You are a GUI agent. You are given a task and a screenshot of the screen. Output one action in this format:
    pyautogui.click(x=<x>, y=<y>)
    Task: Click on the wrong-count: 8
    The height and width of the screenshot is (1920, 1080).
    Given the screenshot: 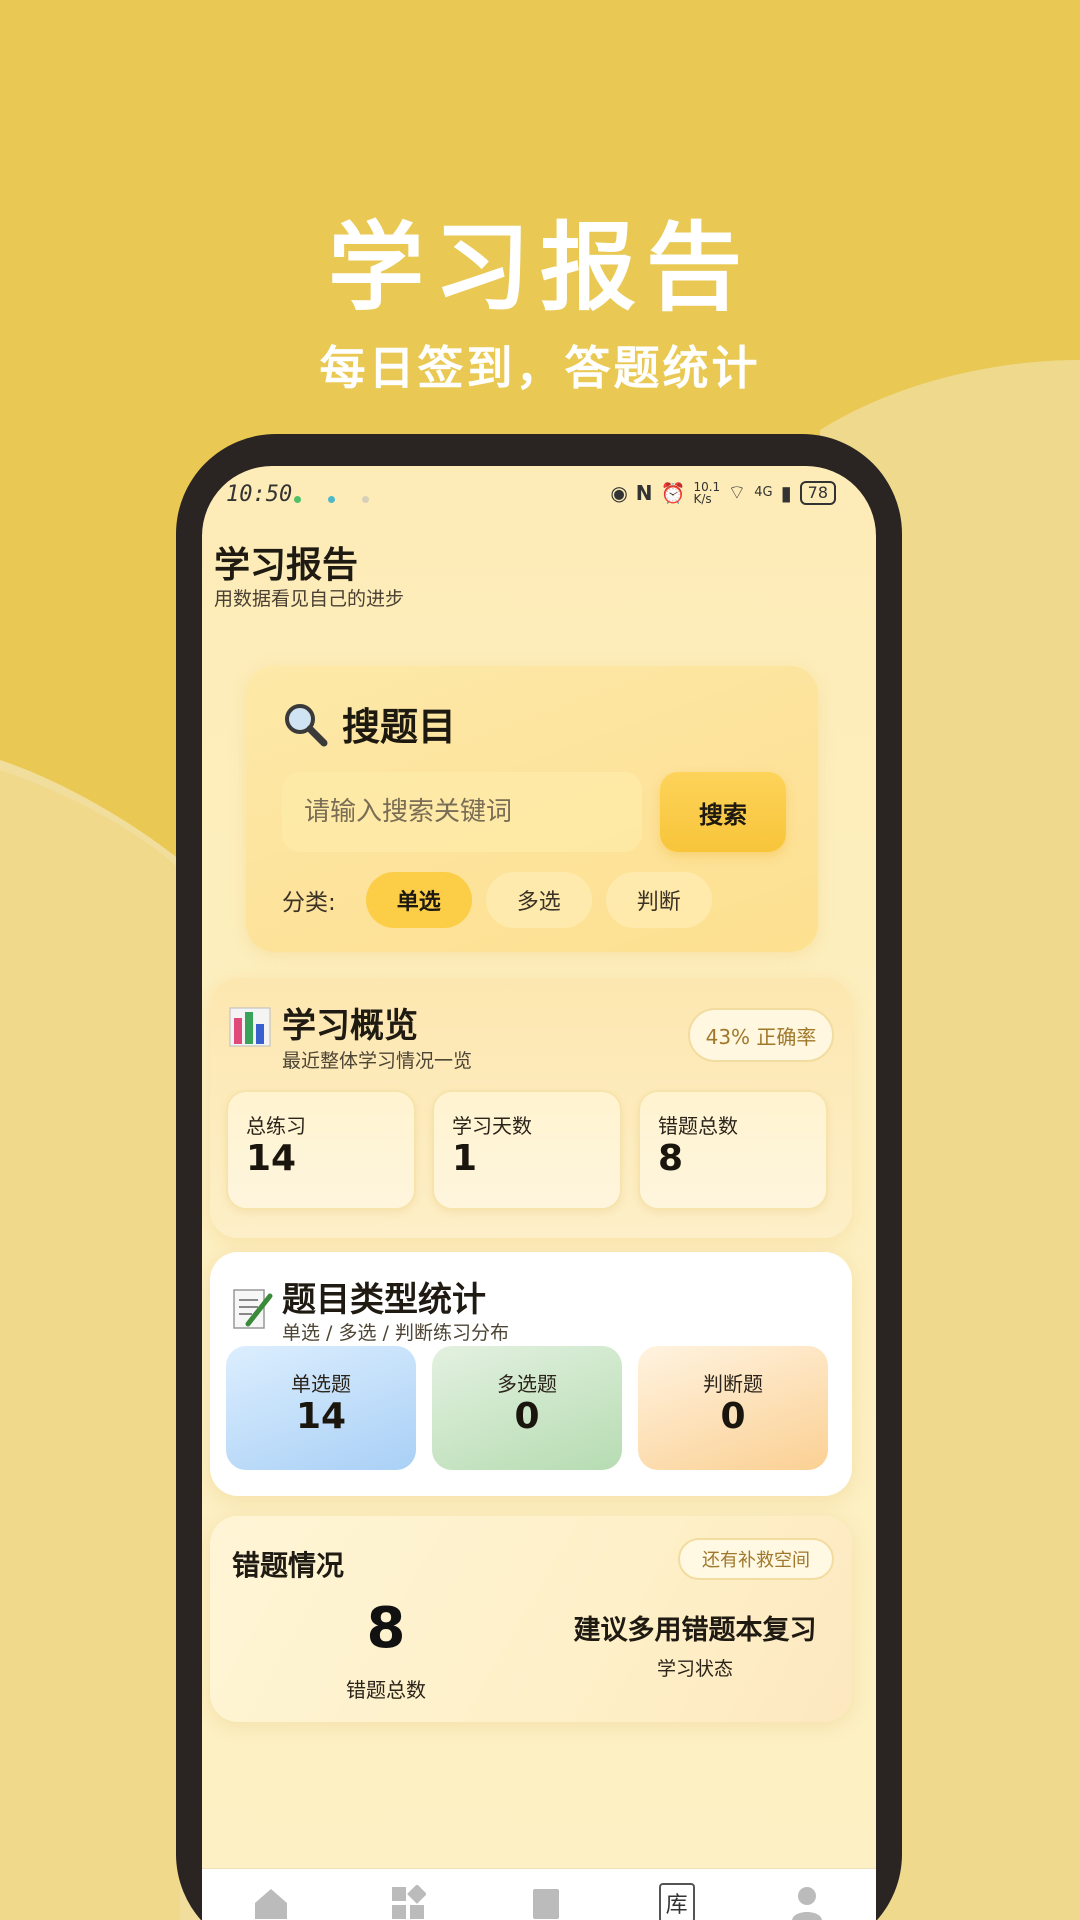 What is the action you would take?
    pyautogui.click(x=386, y=1628)
    